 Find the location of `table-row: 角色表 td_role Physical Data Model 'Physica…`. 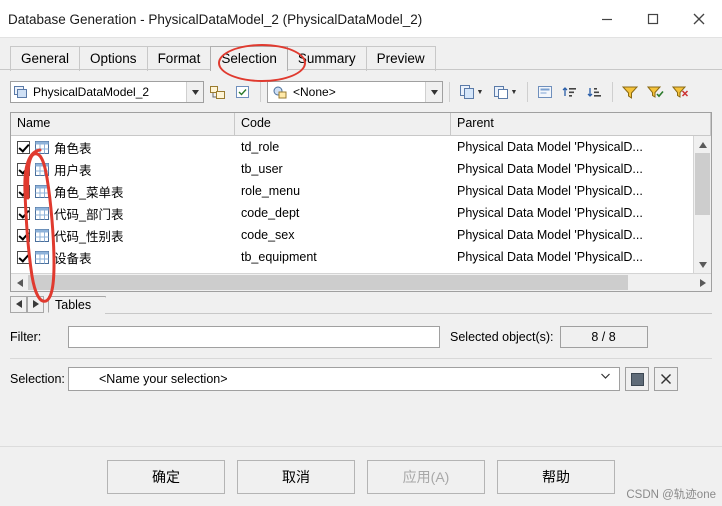

table-row: 角色表 td_role Physical Data Model 'Physica… is located at coordinates (361, 147).